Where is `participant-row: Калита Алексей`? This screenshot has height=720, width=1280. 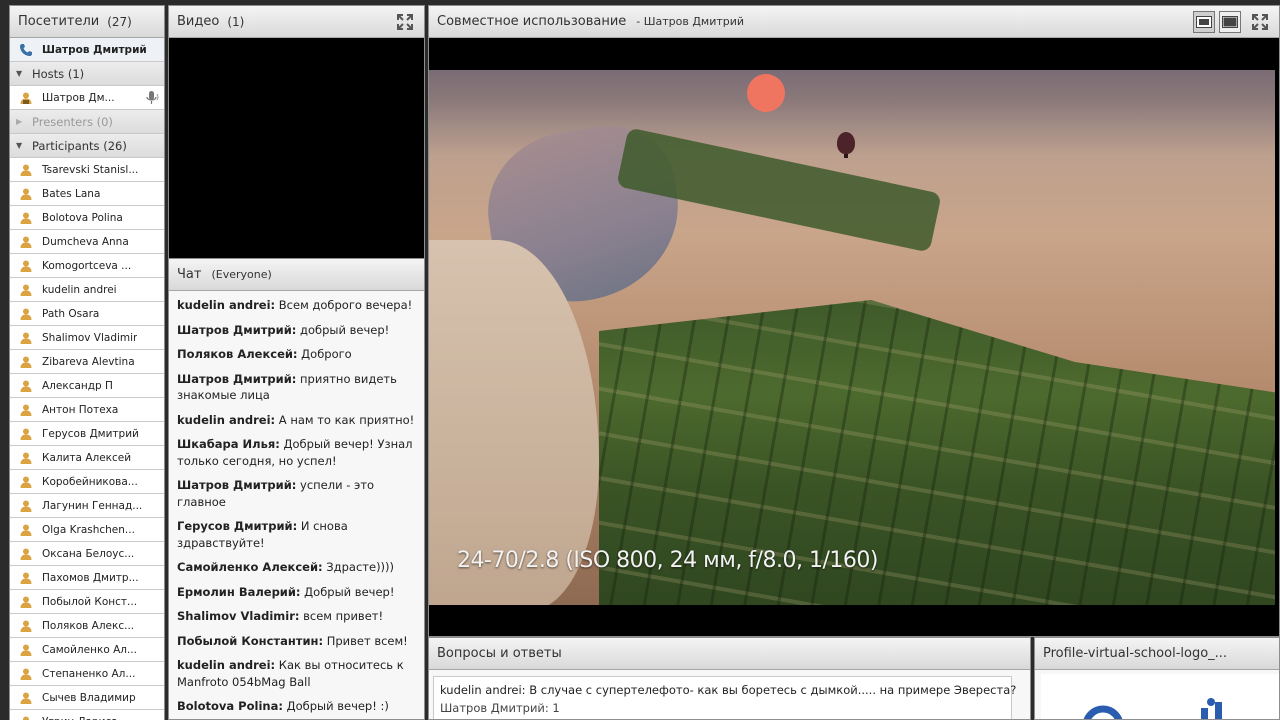 participant-row: Калита Алексей is located at coordinates (87, 458).